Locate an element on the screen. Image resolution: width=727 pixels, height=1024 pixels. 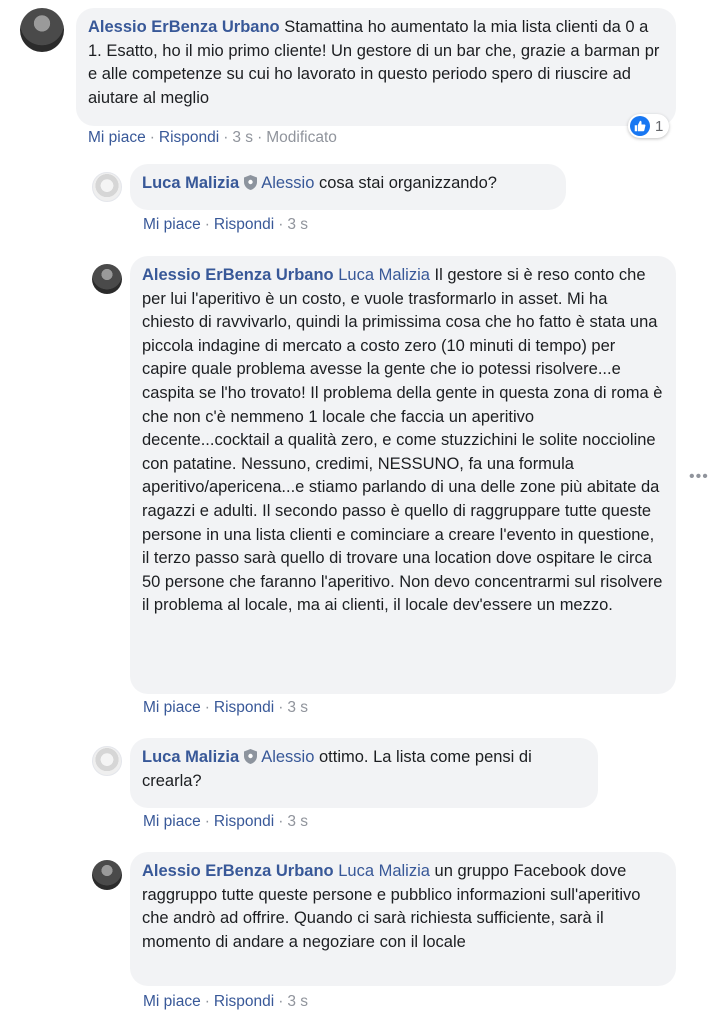
more-horizontal-icon: ••• is located at coordinates (699, 477).